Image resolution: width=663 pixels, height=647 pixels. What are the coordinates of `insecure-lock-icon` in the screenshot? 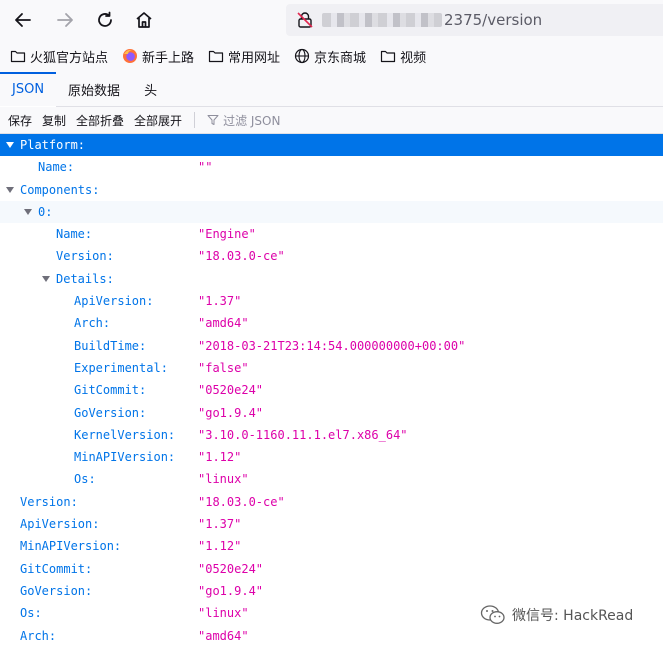 It's located at (305, 20).